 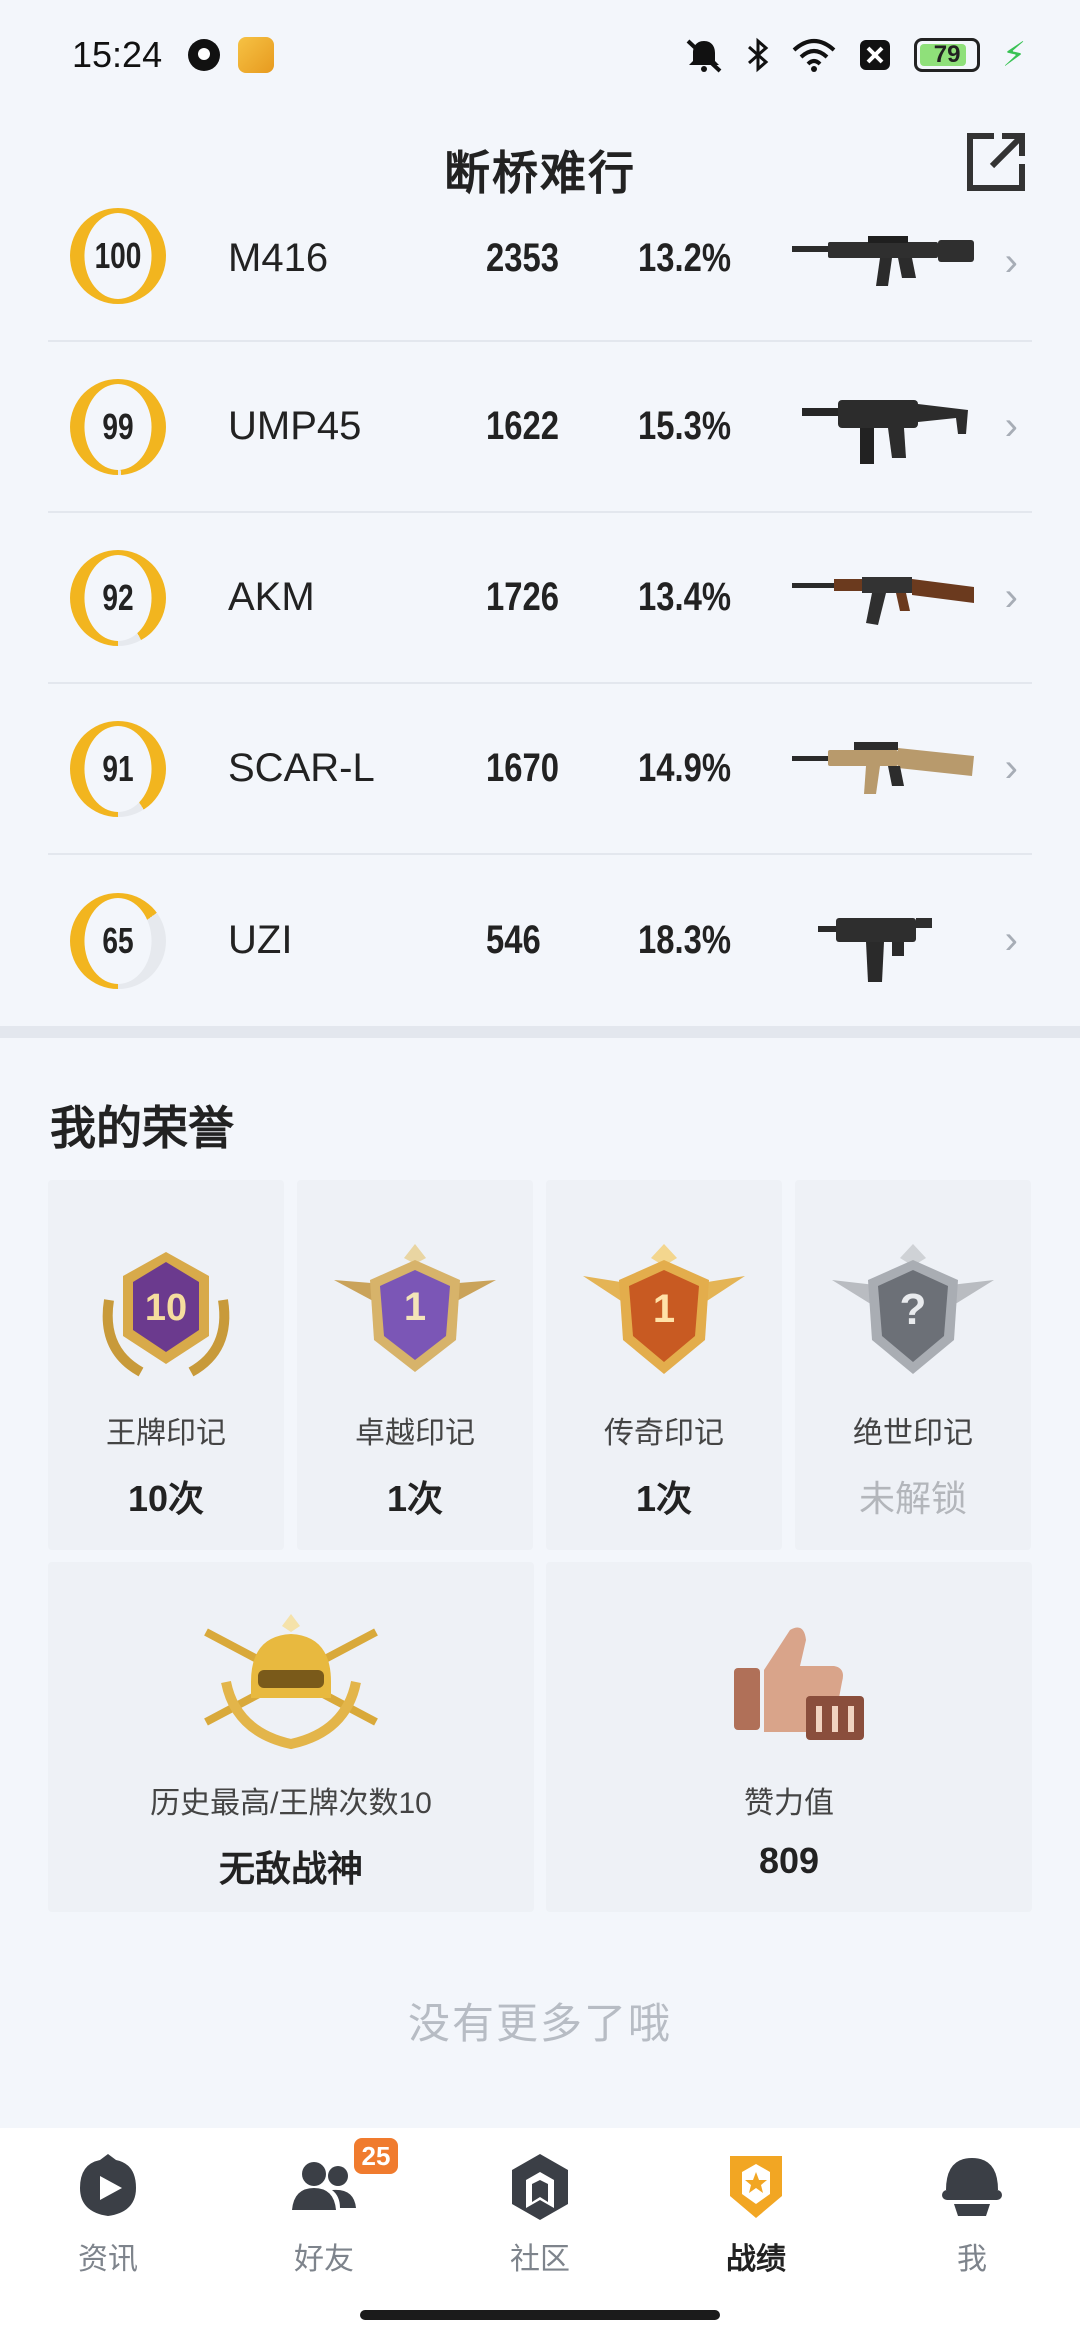 What do you see at coordinates (291, 1803) in the screenshot?
I see `honor-label: 历史最高/王牌次数10` at bounding box center [291, 1803].